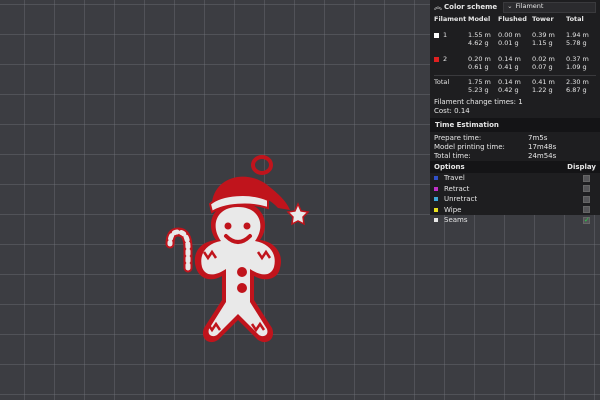 The image size is (600, 400). What do you see at coordinates (515, 189) in the screenshot?
I see `option-retract: Retract` at bounding box center [515, 189].